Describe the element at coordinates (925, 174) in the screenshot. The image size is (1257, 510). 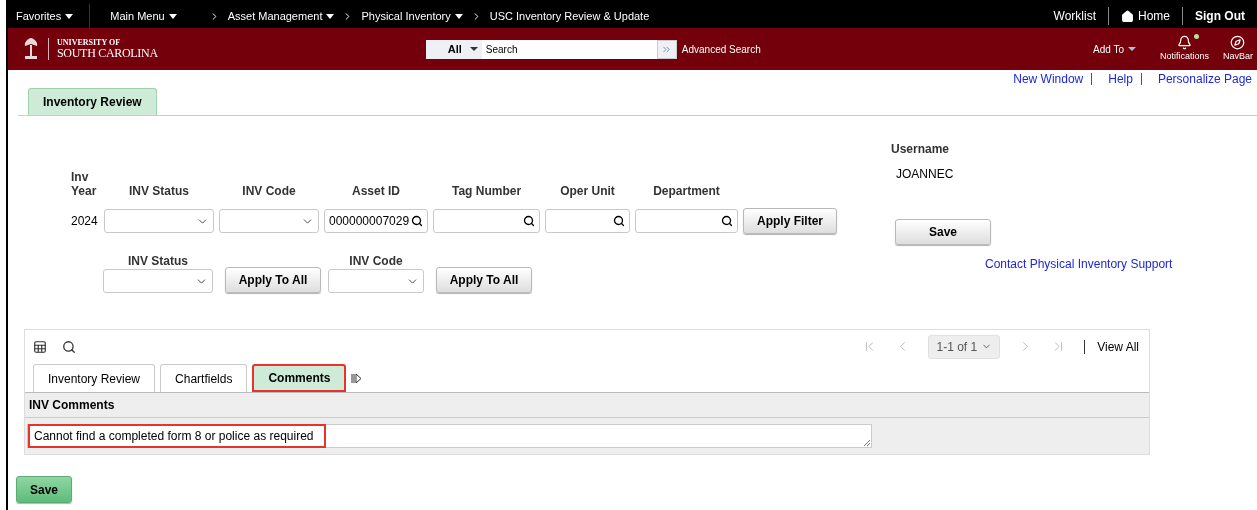
I see `username-value: JOANNEC` at that location.